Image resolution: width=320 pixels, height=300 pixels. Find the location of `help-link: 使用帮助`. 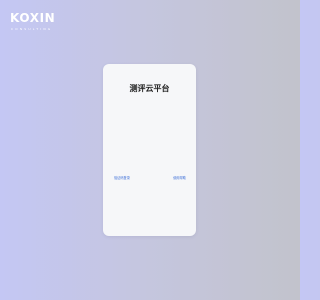

help-link: 使用帮助 is located at coordinates (179, 178).